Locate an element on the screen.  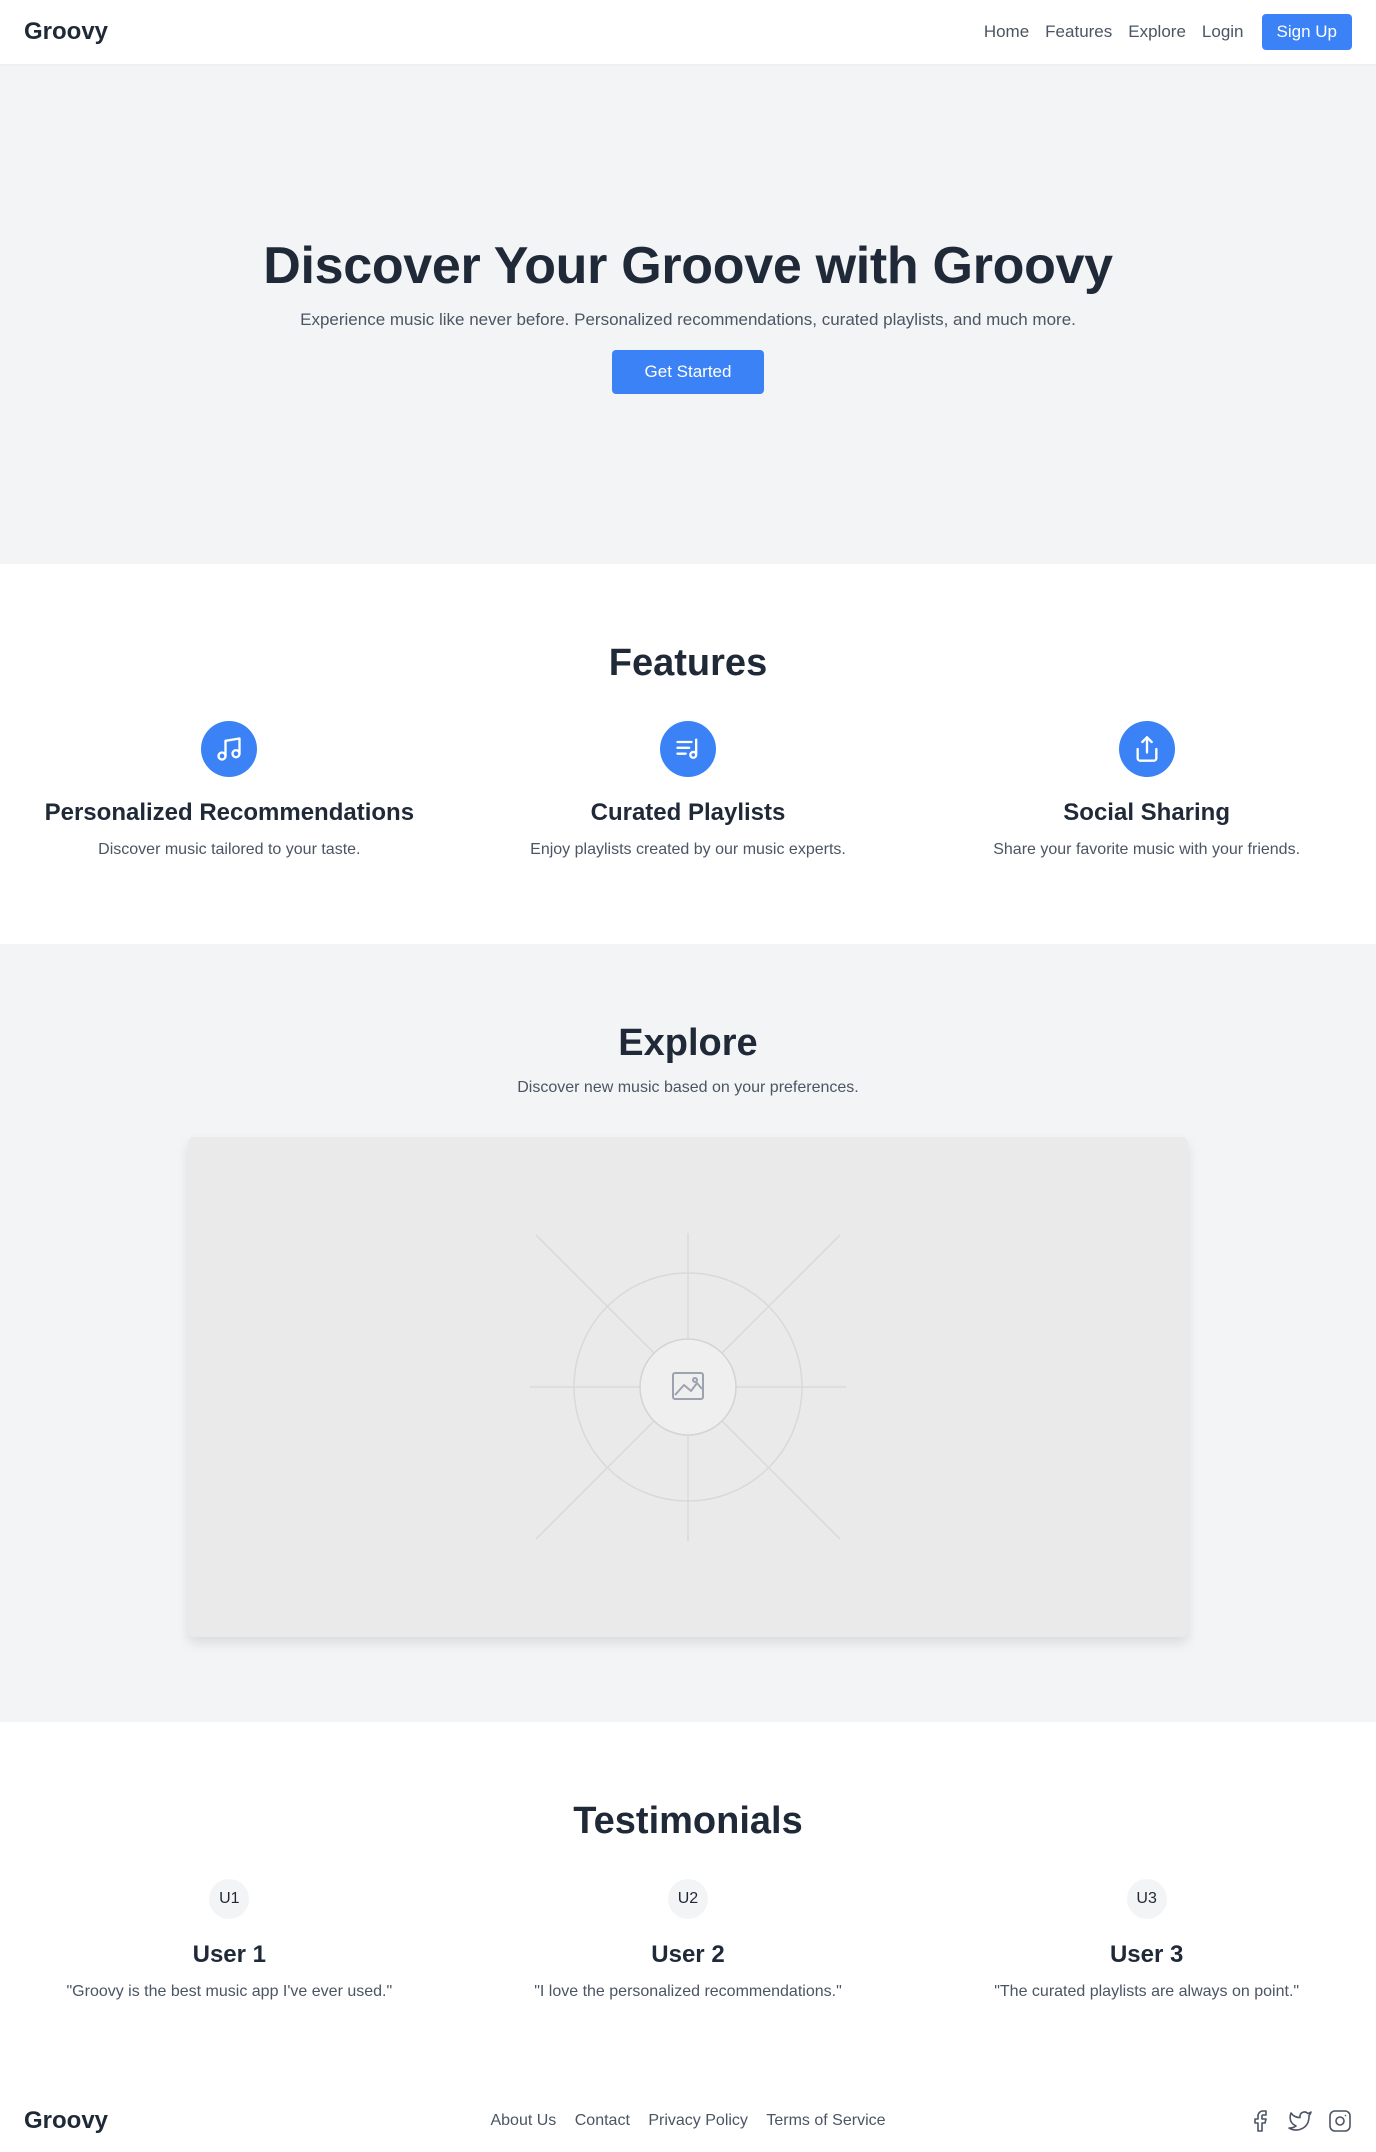
avatar: U1 is located at coordinates (229, 1899).